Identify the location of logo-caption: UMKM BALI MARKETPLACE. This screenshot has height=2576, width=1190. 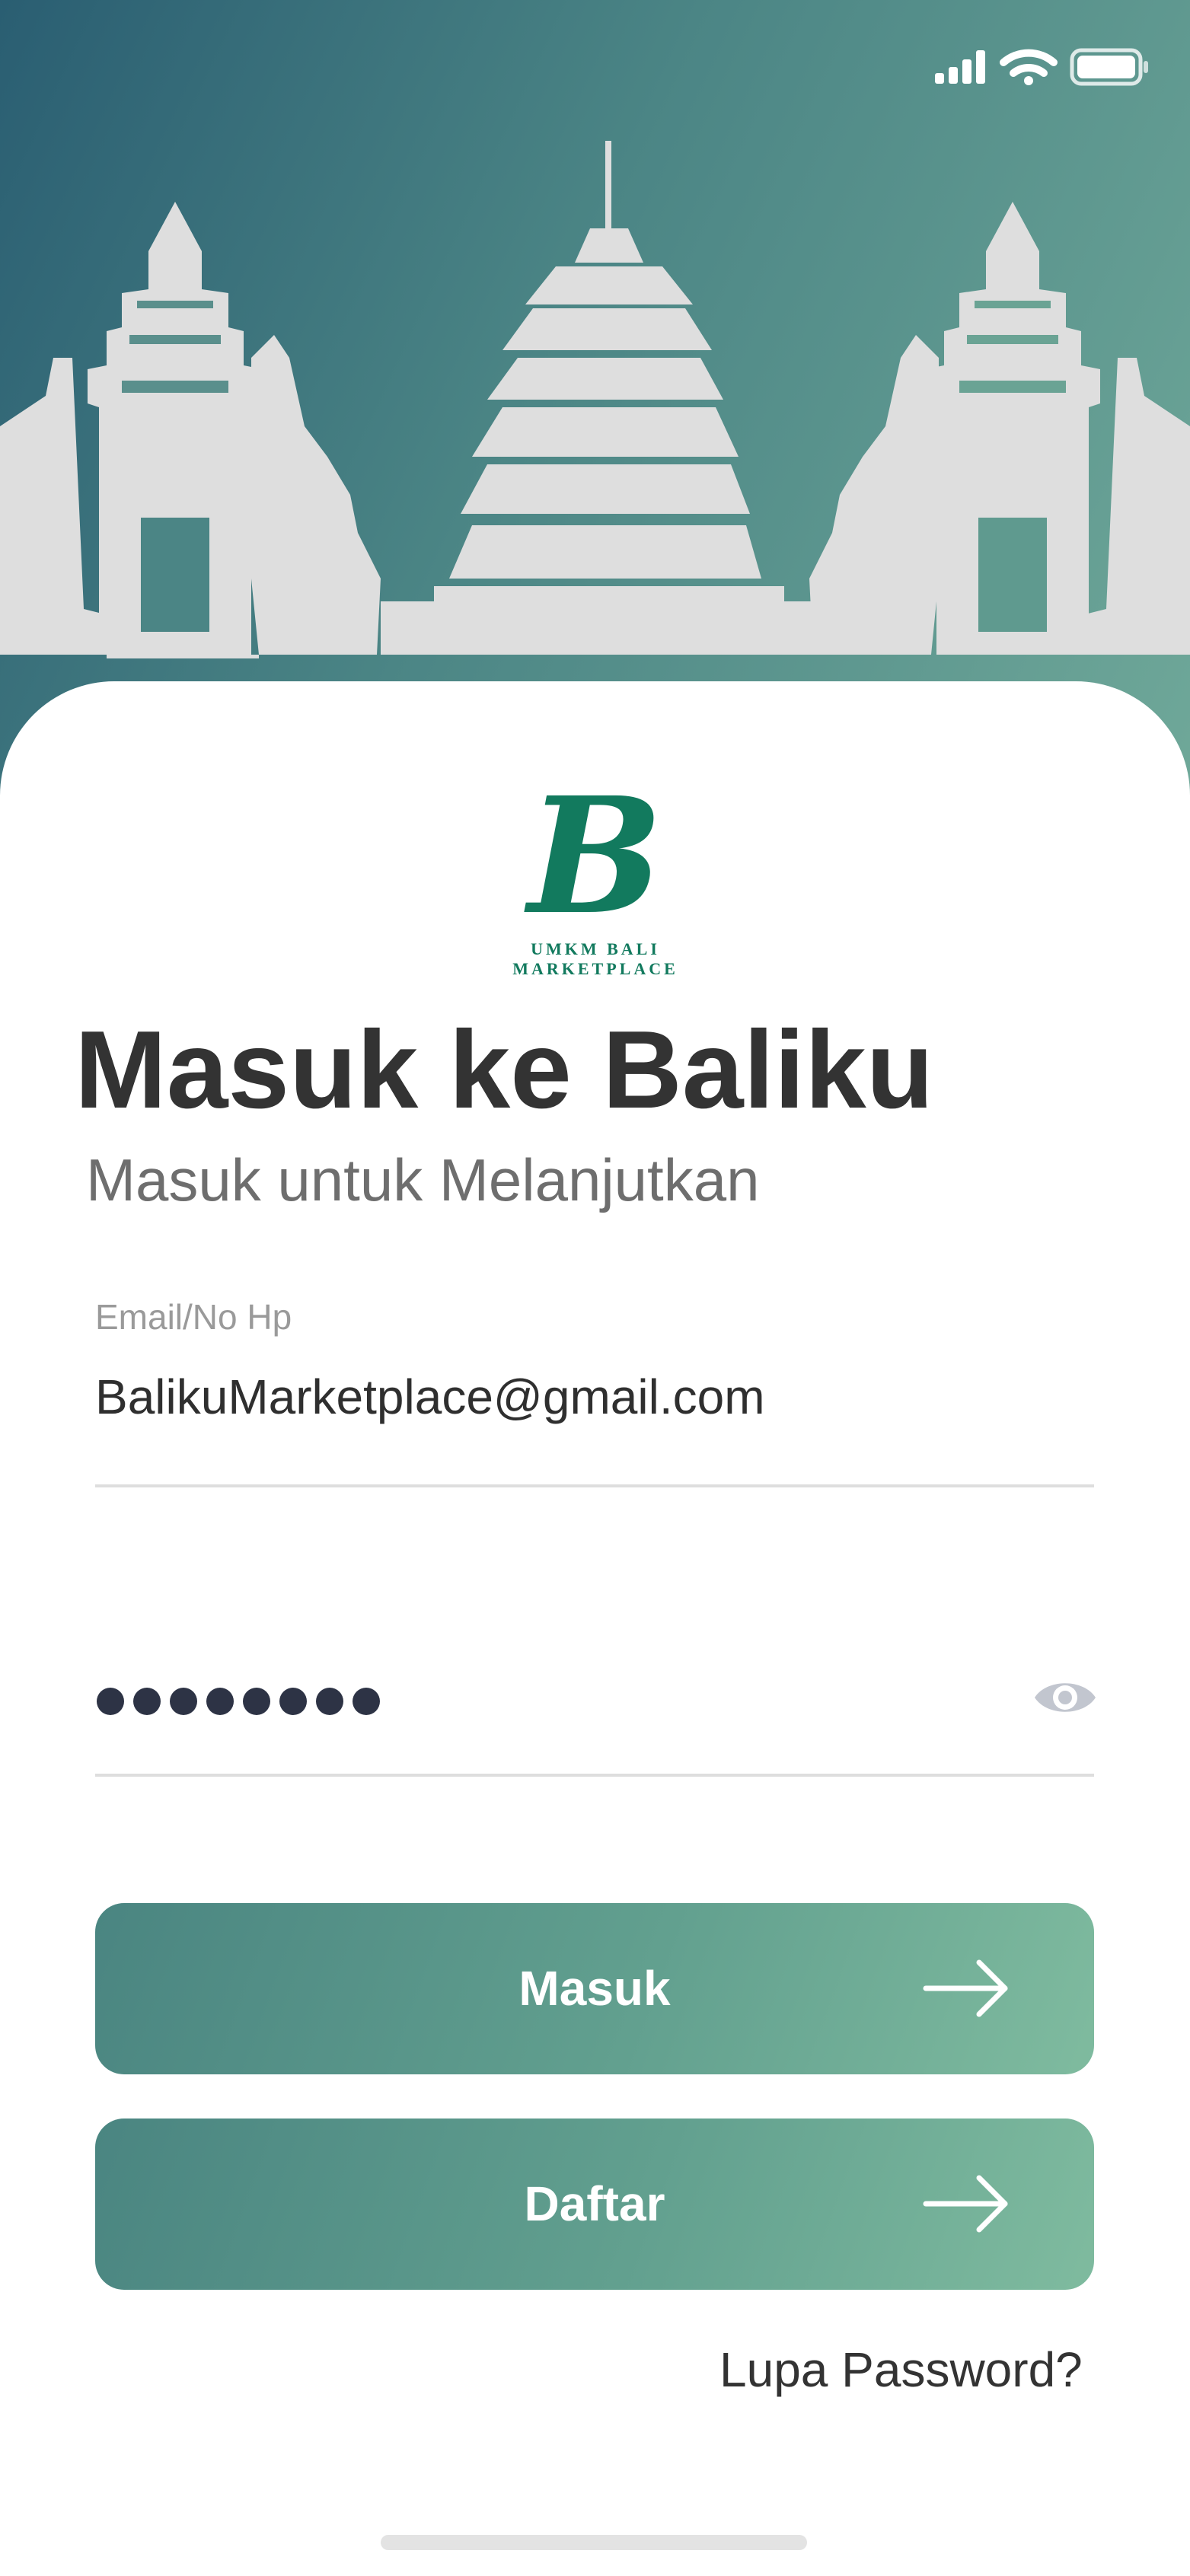
(595, 959).